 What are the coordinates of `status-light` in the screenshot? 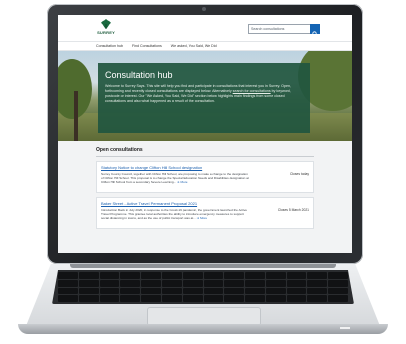 It's located at (345, 328).